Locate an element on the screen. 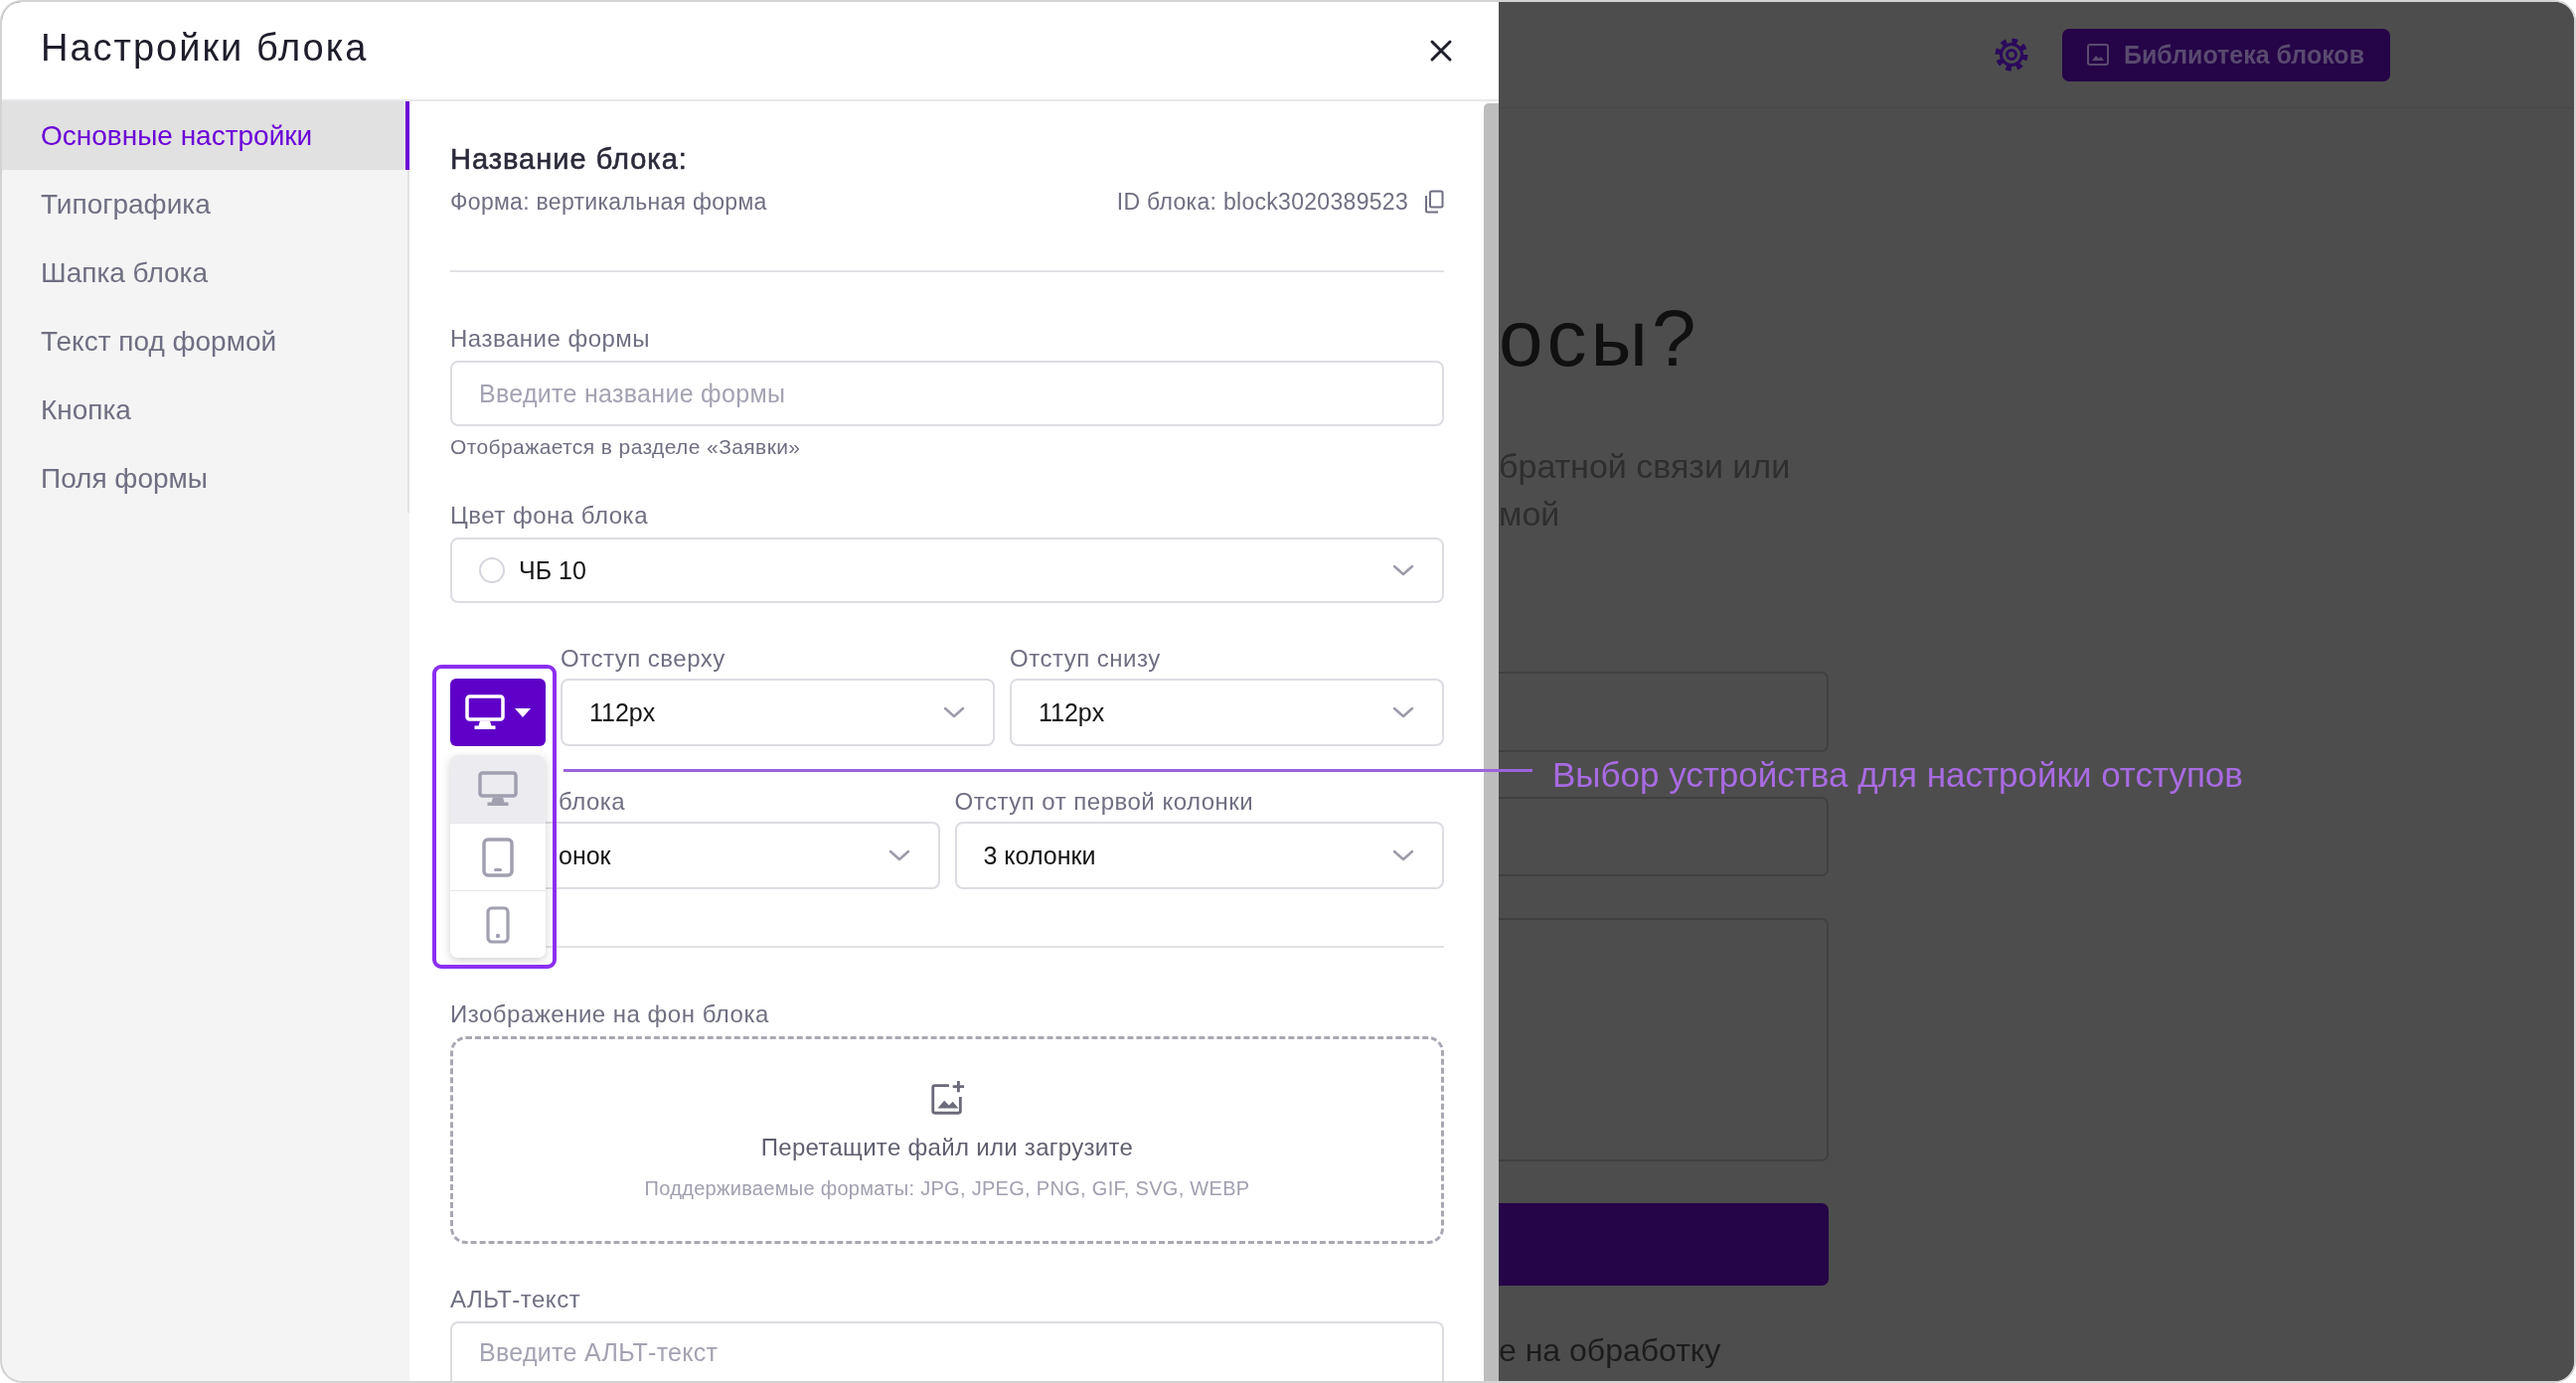 The width and height of the screenshot is (2576, 1383). page-heading: осы? is located at coordinates (1600, 339).